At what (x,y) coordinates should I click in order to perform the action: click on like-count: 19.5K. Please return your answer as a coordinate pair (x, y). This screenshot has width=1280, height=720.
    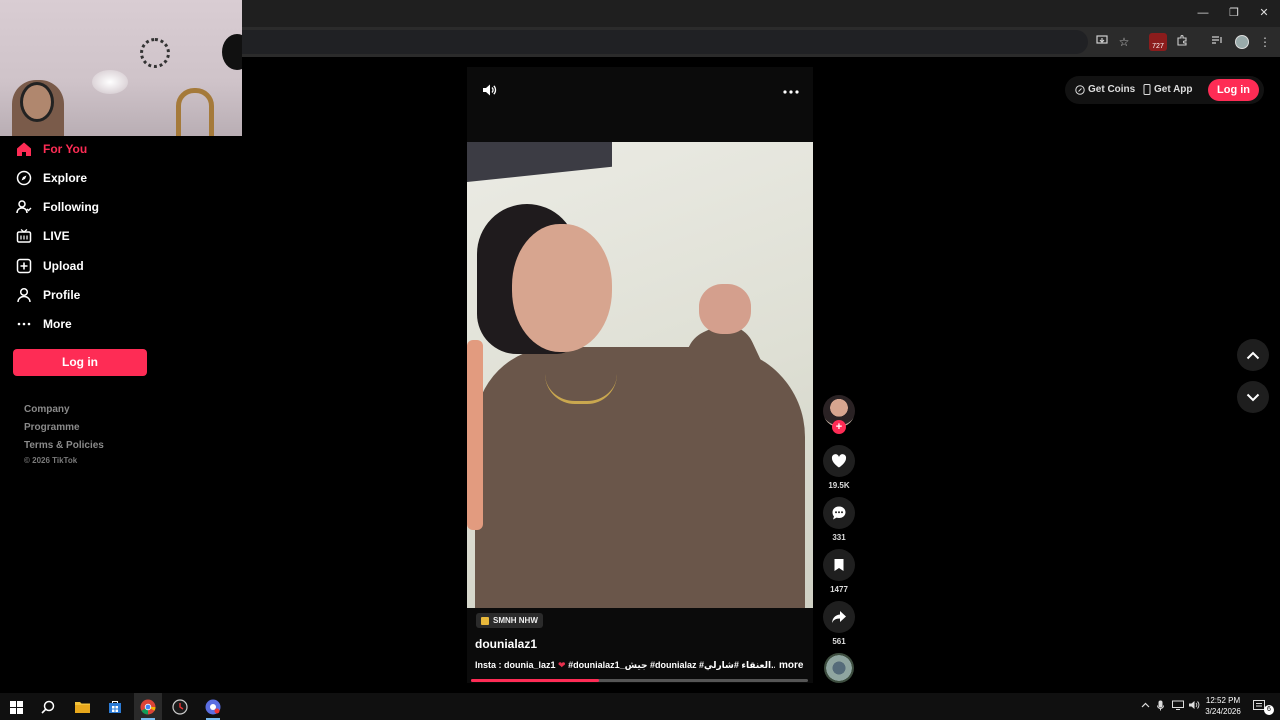
    Looking at the image, I should click on (839, 485).